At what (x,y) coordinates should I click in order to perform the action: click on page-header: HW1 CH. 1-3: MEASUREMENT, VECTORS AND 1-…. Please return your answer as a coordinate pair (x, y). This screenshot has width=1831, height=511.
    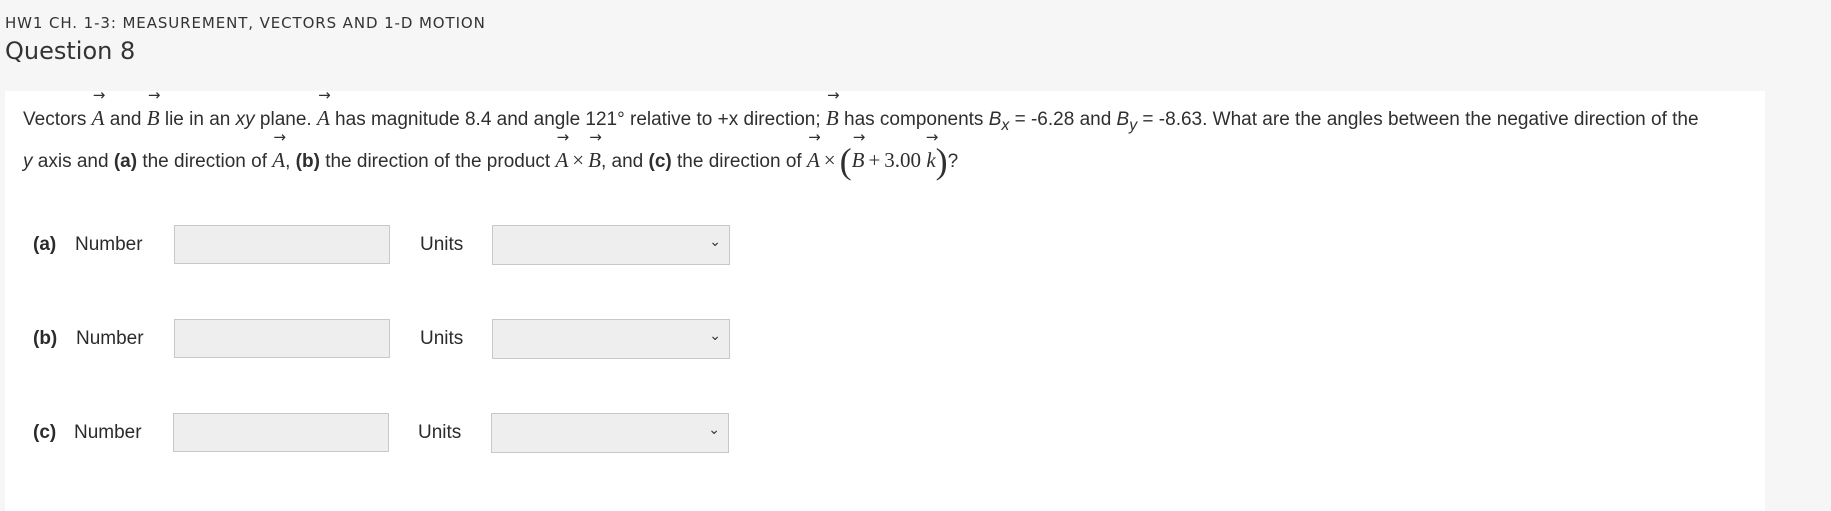
    Looking at the image, I should click on (245, 39).